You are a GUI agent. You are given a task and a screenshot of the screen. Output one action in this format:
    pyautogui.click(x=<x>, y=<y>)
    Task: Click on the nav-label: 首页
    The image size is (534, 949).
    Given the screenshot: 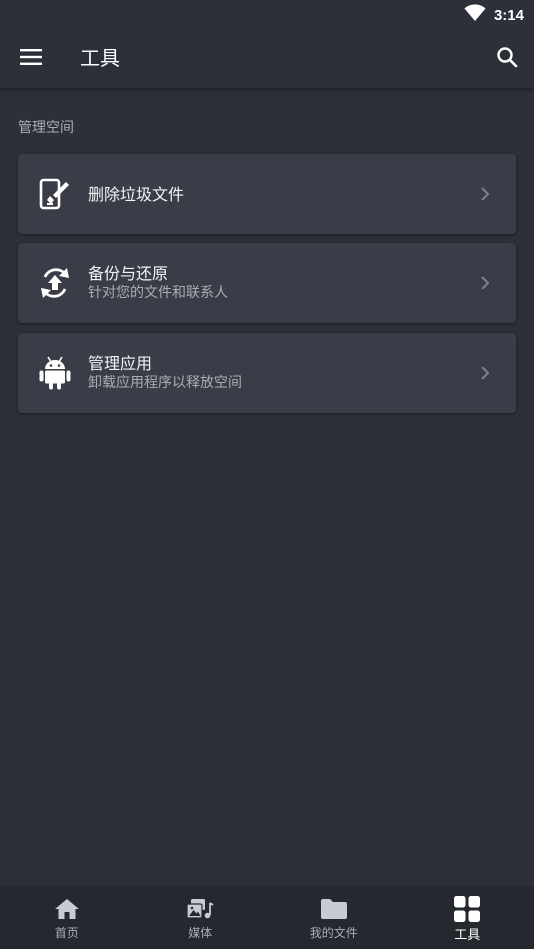 What is the action you would take?
    pyautogui.click(x=66, y=933)
    